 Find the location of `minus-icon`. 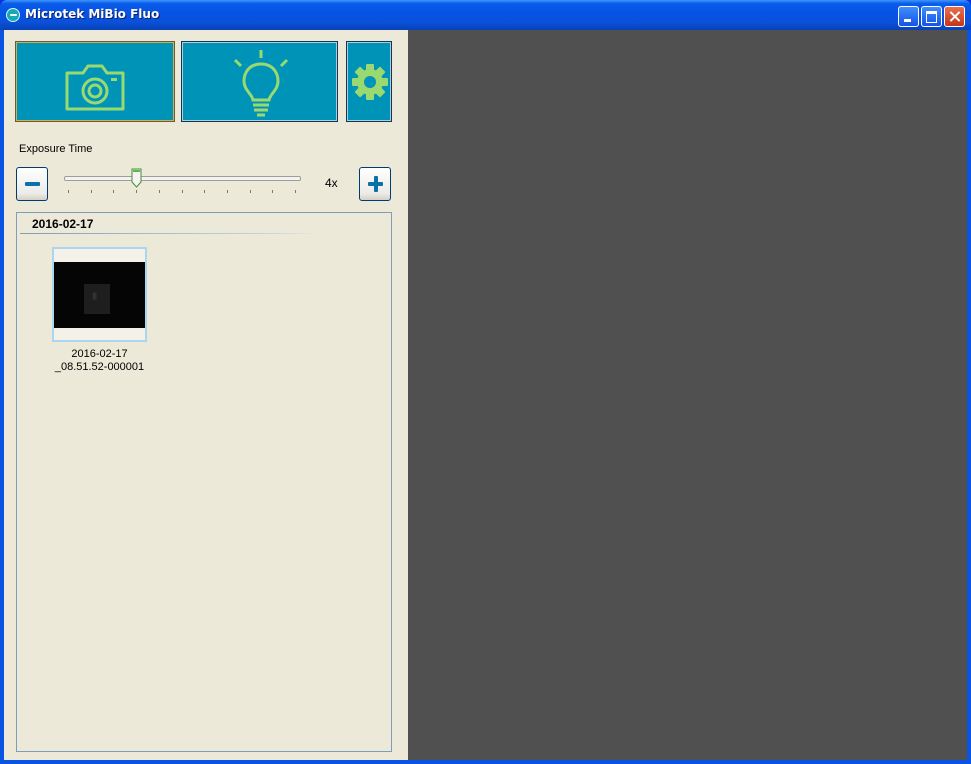

minus-icon is located at coordinates (32, 184).